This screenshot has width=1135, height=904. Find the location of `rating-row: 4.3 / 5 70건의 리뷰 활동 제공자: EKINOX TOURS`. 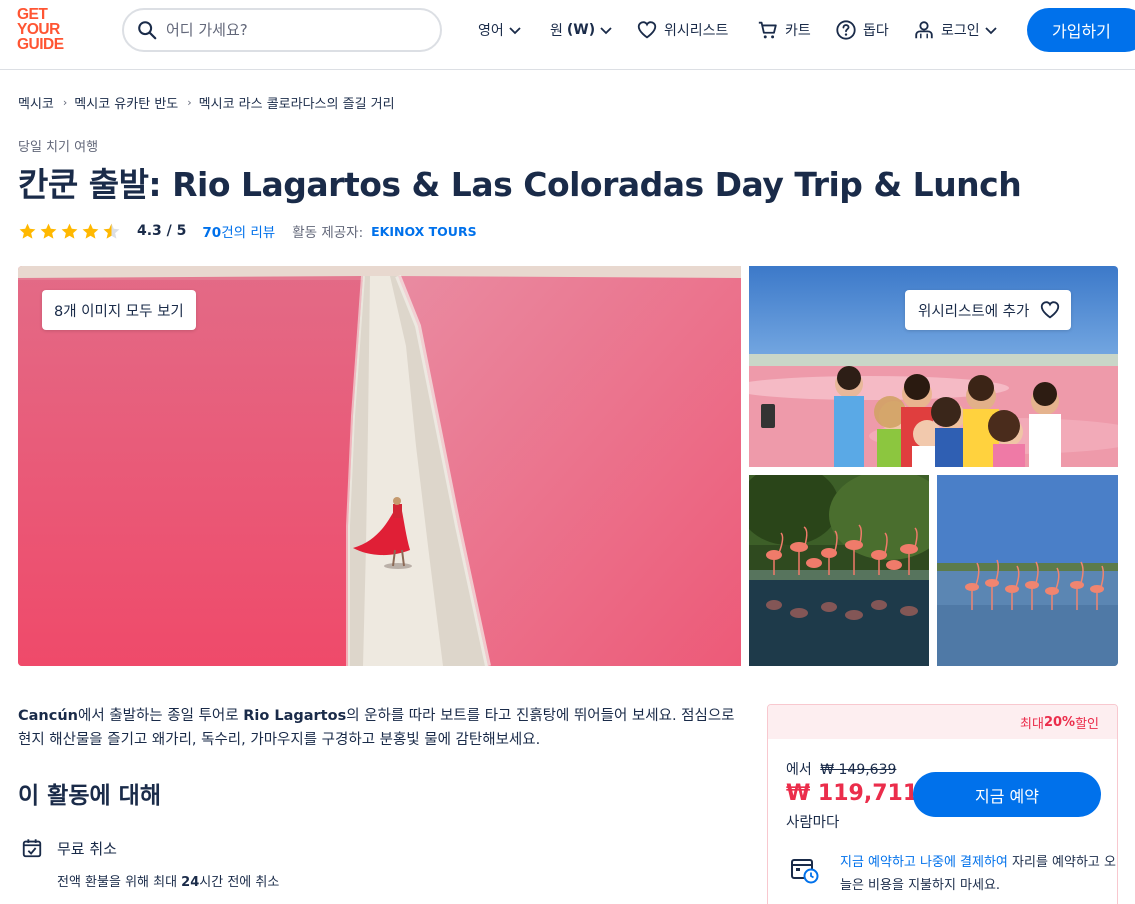

rating-row: 4.3 / 5 70건의 리뷰 활동 제공자: EKINOX TOURS is located at coordinates (247, 231).